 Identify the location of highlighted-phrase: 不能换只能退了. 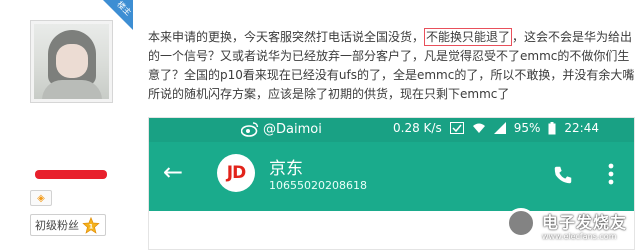
(468, 37).